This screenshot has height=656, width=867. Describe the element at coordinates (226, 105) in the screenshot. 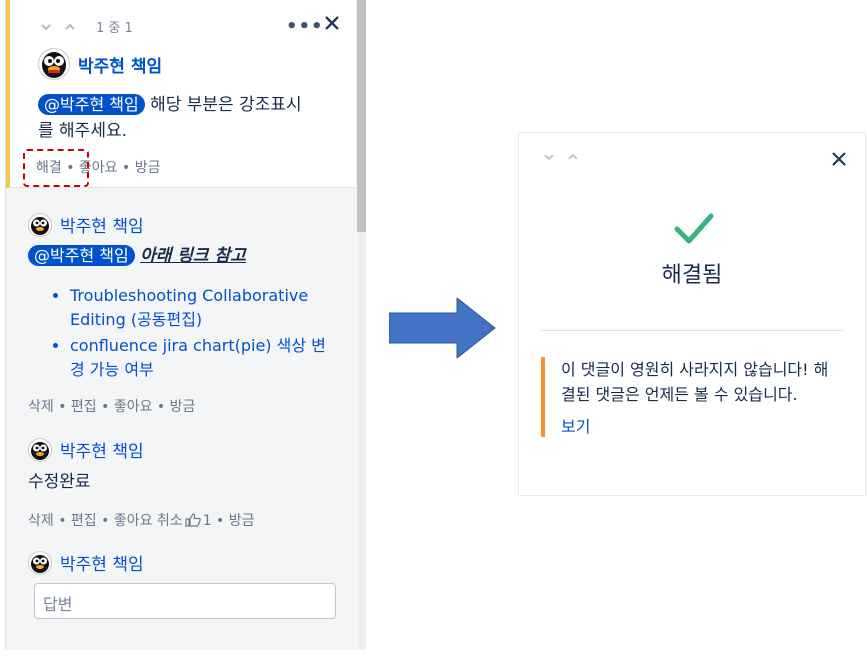

I see `comment-text: 해당 부분은 강조표시` at that location.